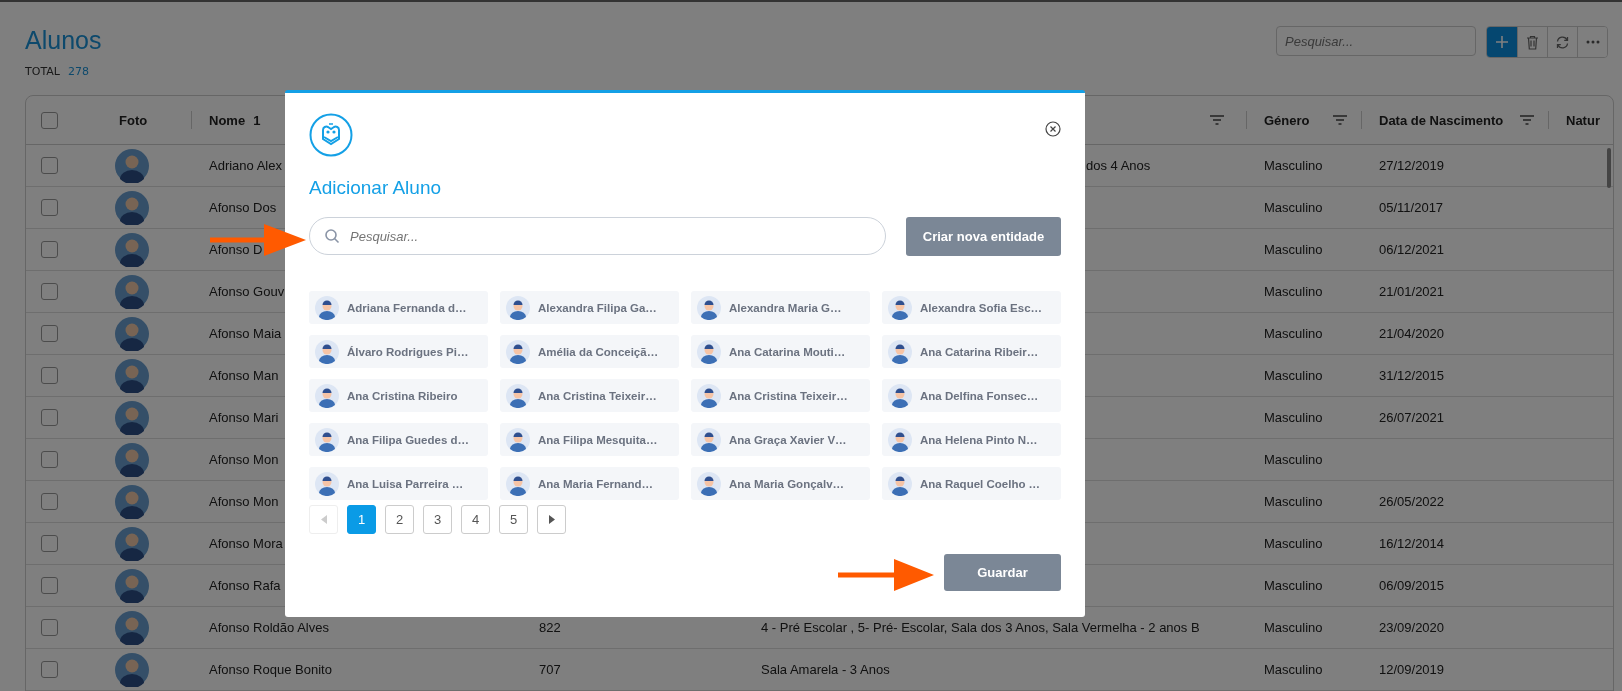 This screenshot has height=691, width=1622. What do you see at coordinates (323, 519) in the screenshot?
I see `caret-icon` at bounding box center [323, 519].